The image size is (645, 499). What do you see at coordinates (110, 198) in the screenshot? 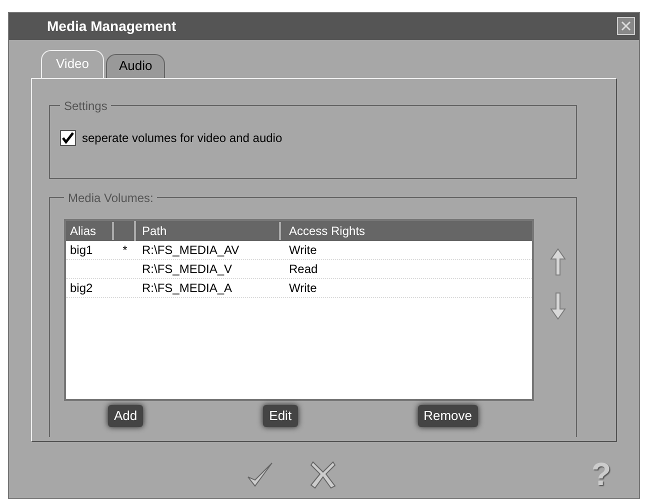
I see `group-title: Media Volumes:` at bounding box center [110, 198].